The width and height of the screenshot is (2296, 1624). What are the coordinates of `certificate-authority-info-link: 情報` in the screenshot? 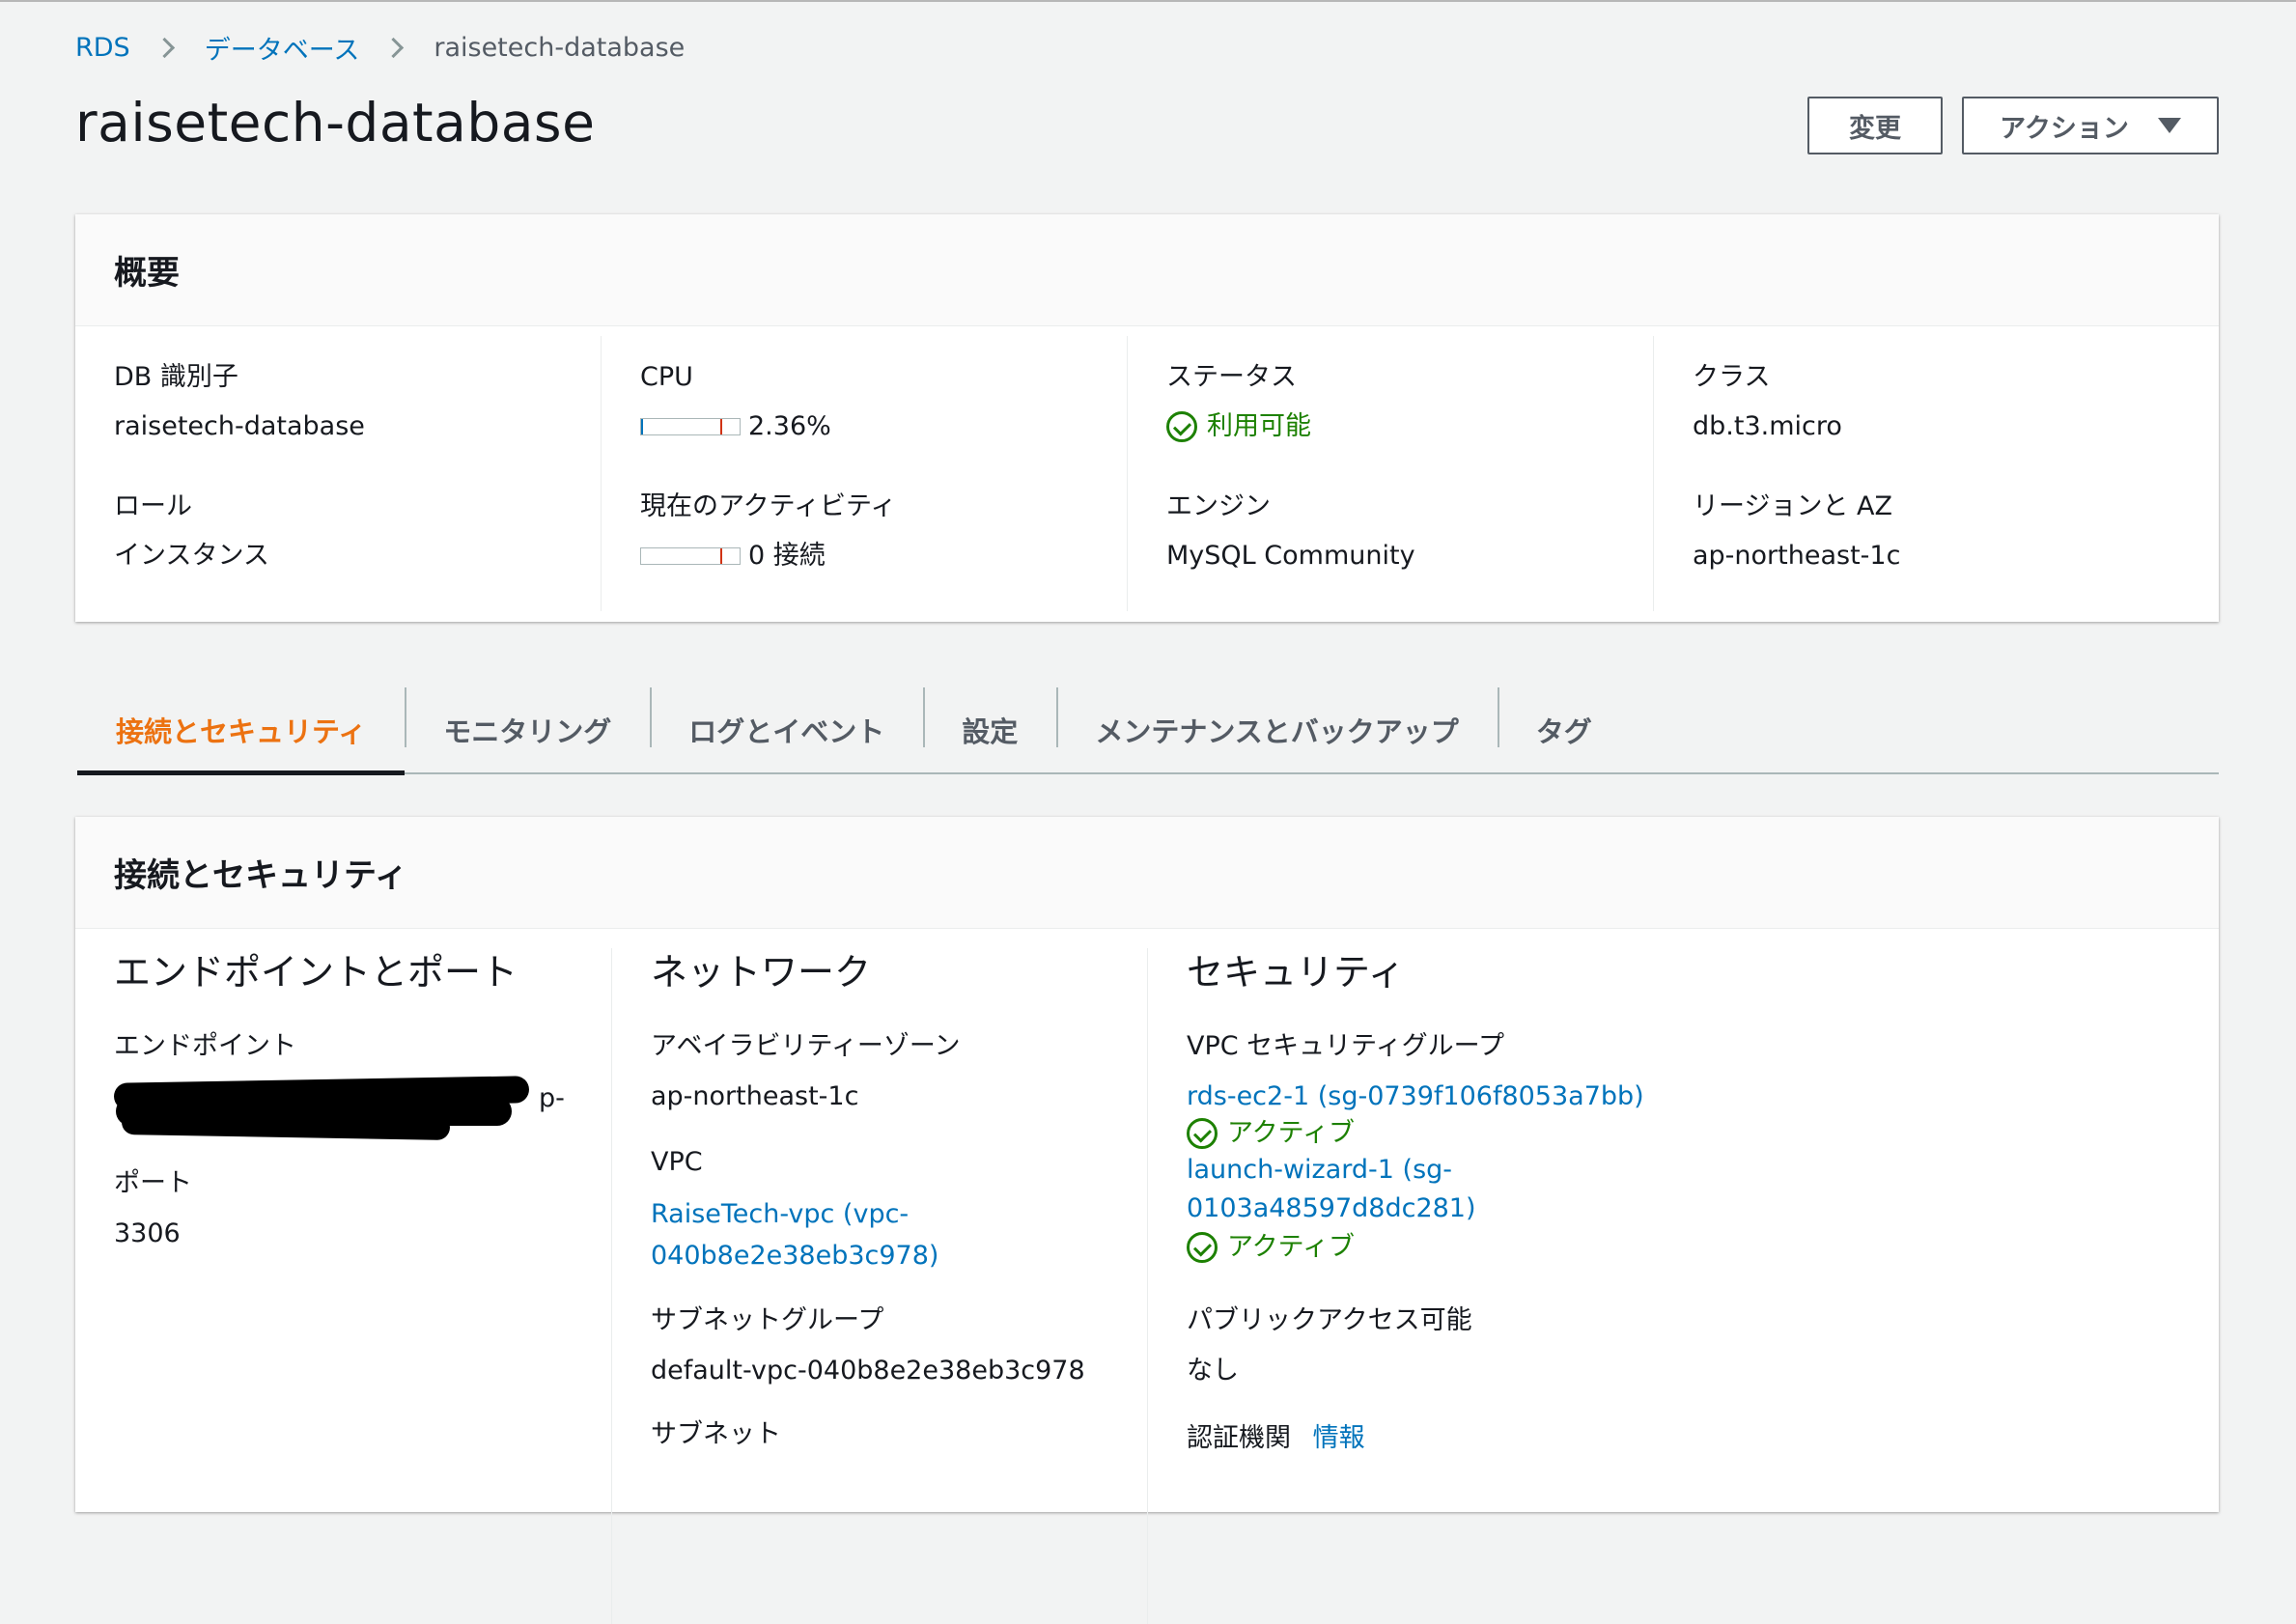 It's located at (1339, 1438).